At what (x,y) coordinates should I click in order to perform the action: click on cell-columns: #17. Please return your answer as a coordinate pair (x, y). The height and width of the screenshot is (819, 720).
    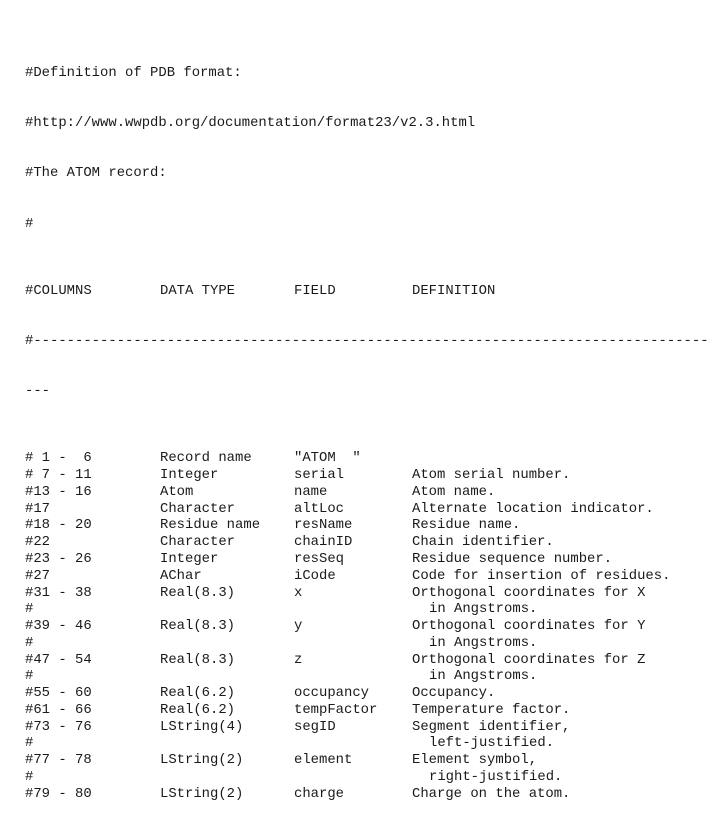
    Looking at the image, I should click on (38, 508).